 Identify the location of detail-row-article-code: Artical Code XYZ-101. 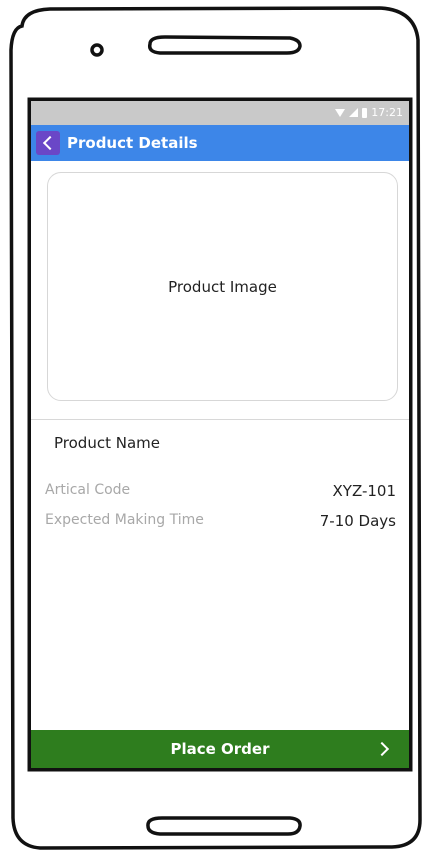
(220, 491).